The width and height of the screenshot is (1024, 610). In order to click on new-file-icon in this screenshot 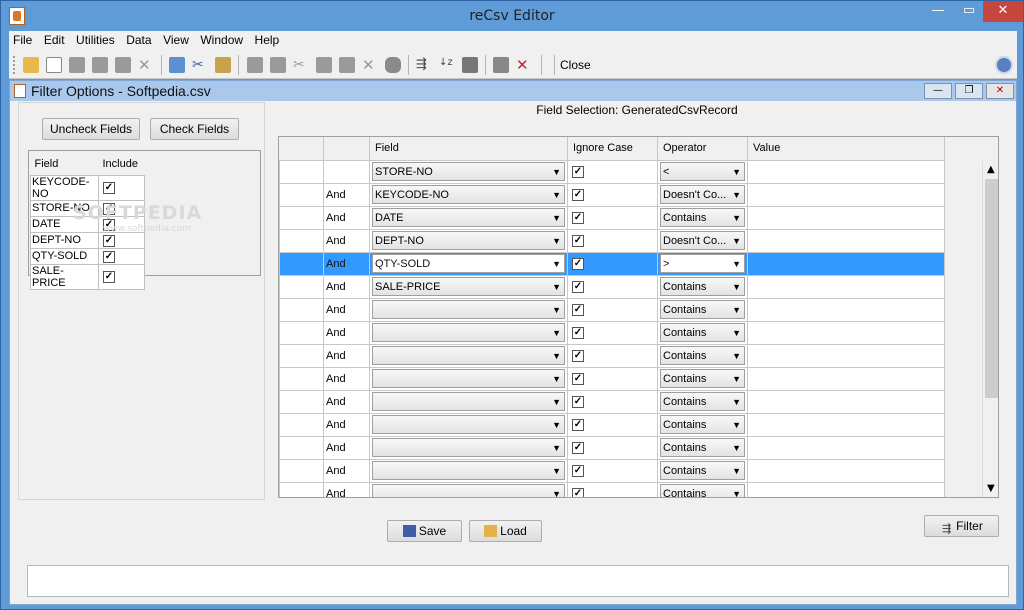, I will do `click(54, 65)`.